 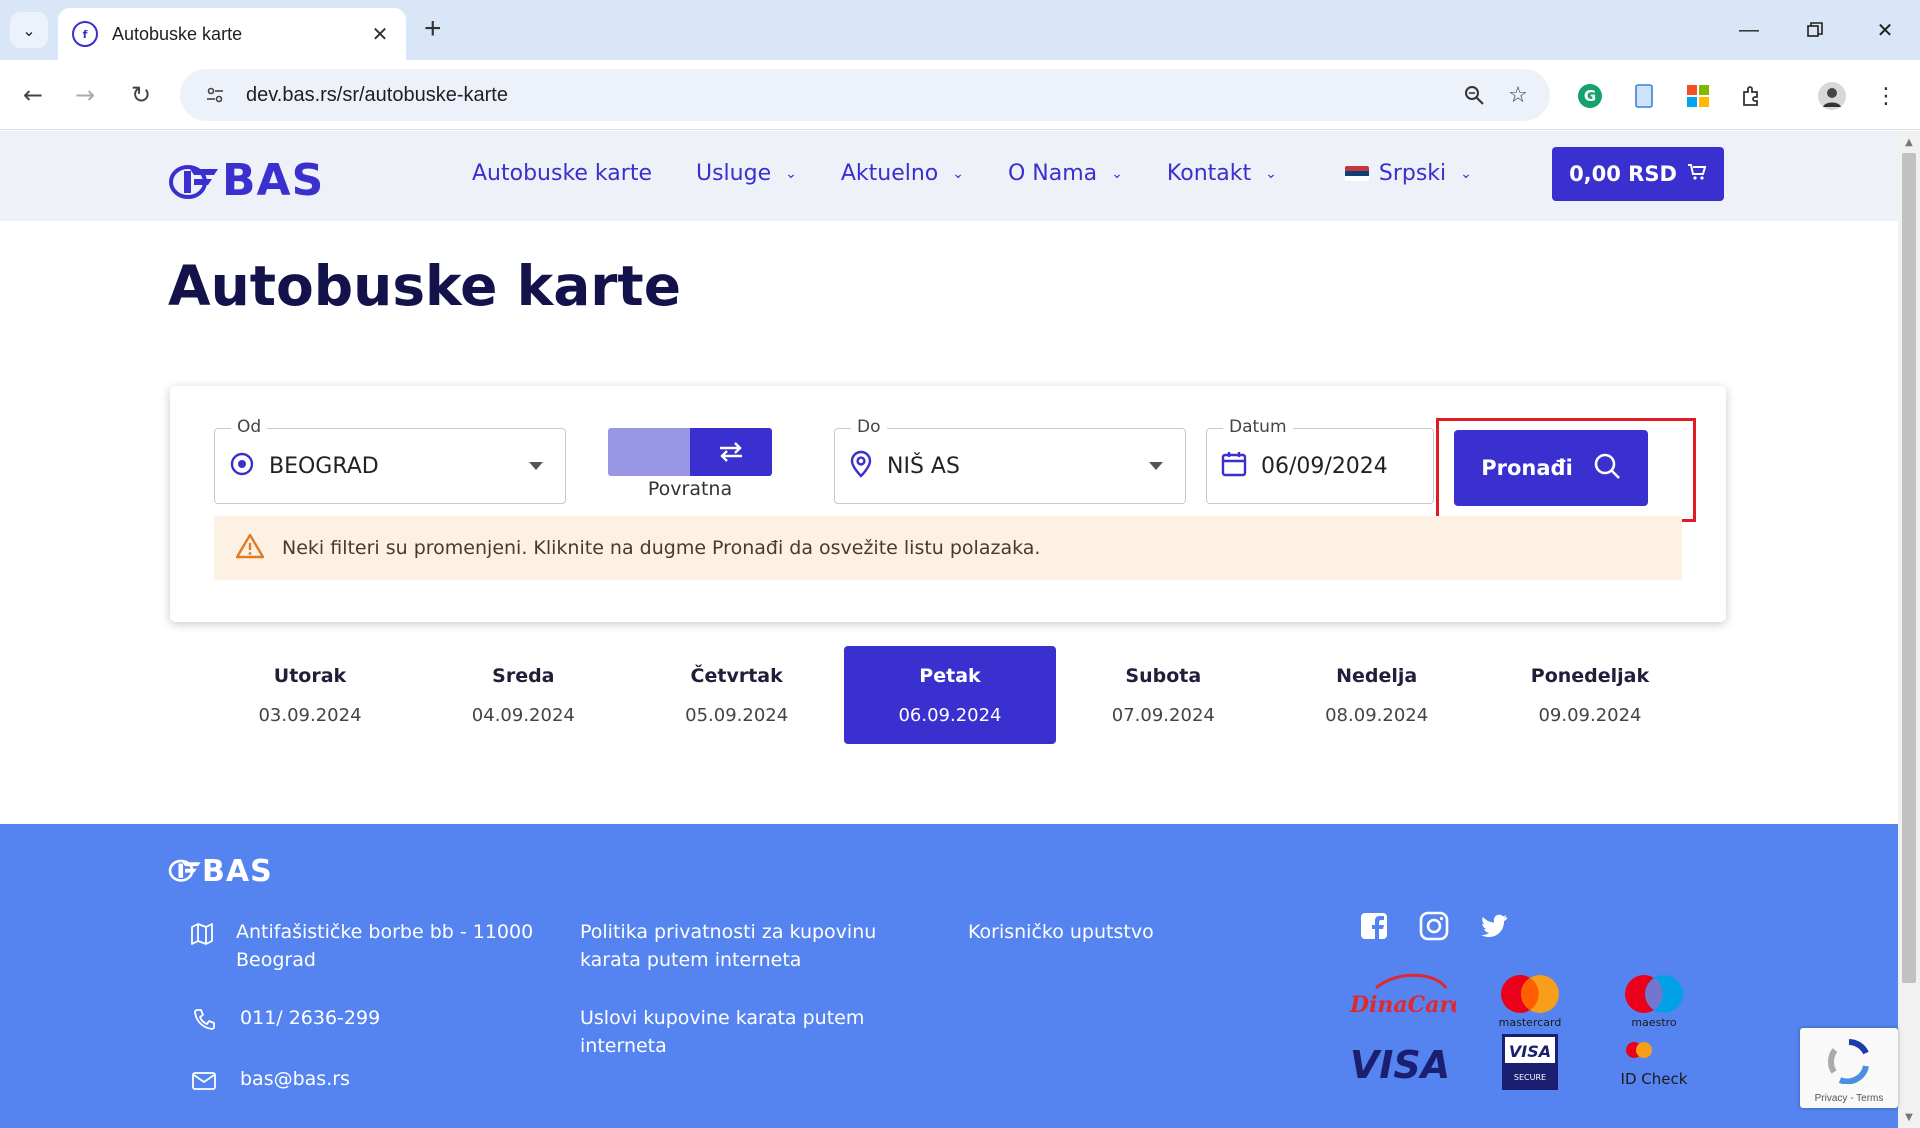 I want to click on recaptcha-badge: Privacy - Terms, so click(x=1849, y=1068).